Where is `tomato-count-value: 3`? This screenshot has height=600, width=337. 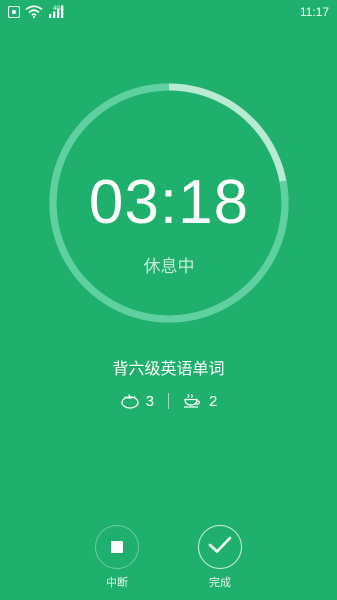
tomato-count-value: 3 is located at coordinates (149, 401).